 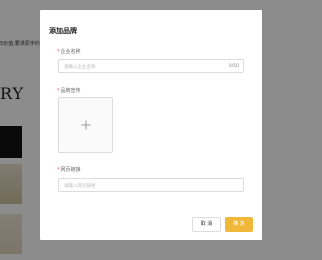 I want to click on company-name-input: 请输入企业名称 0/50, so click(x=151, y=66).